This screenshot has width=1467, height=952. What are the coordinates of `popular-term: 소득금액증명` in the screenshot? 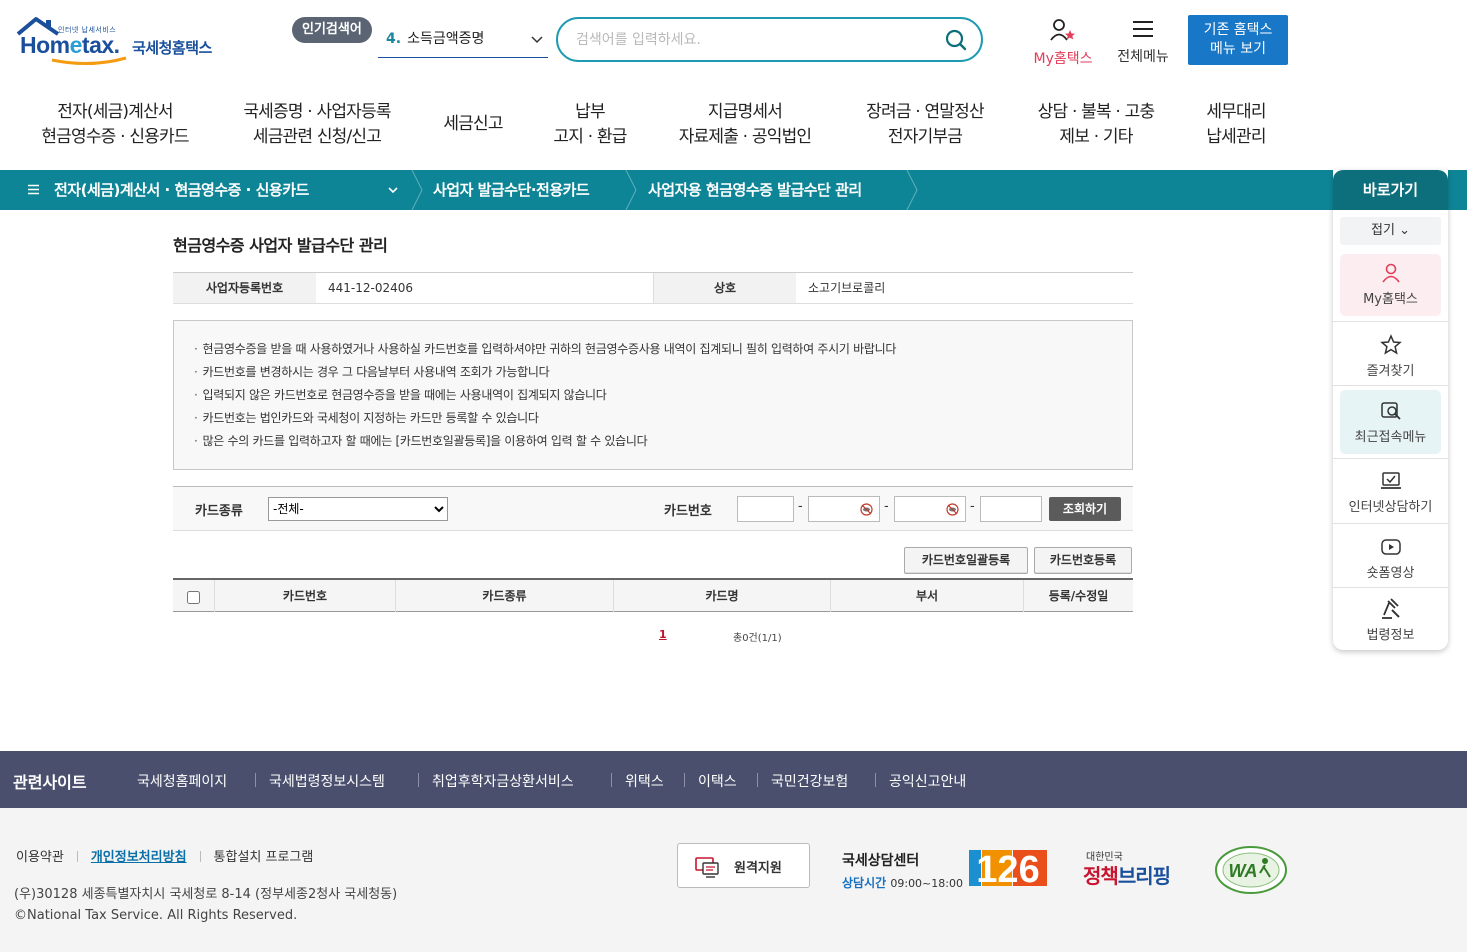 It's located at (446, 39).